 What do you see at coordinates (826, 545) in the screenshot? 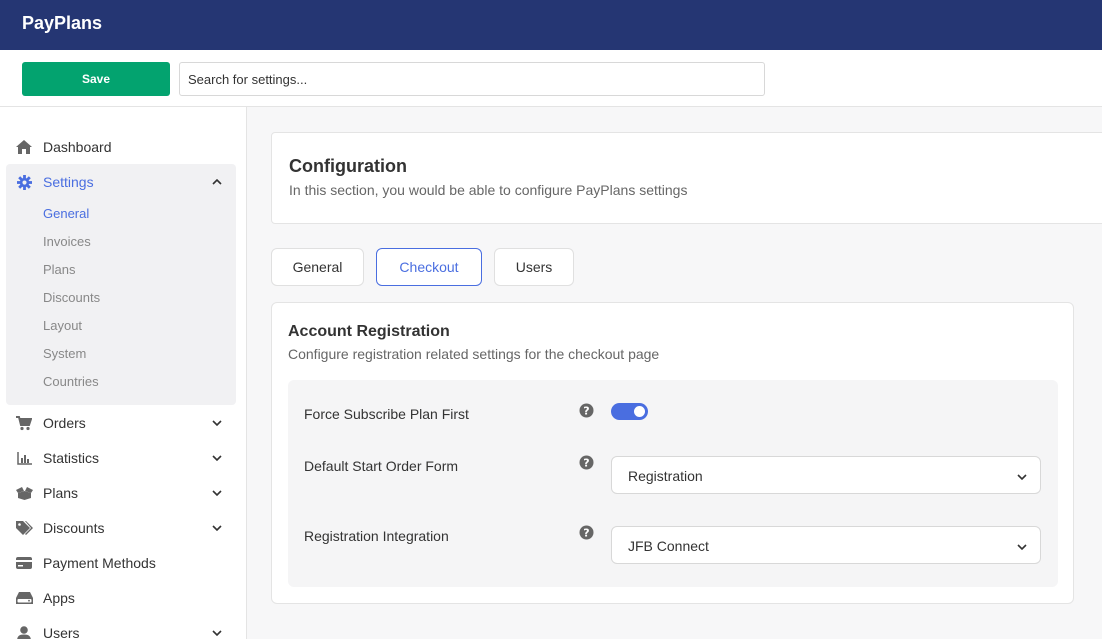
I see `registration-integration-select: JFB Connect` at bounding box center [826, 545].